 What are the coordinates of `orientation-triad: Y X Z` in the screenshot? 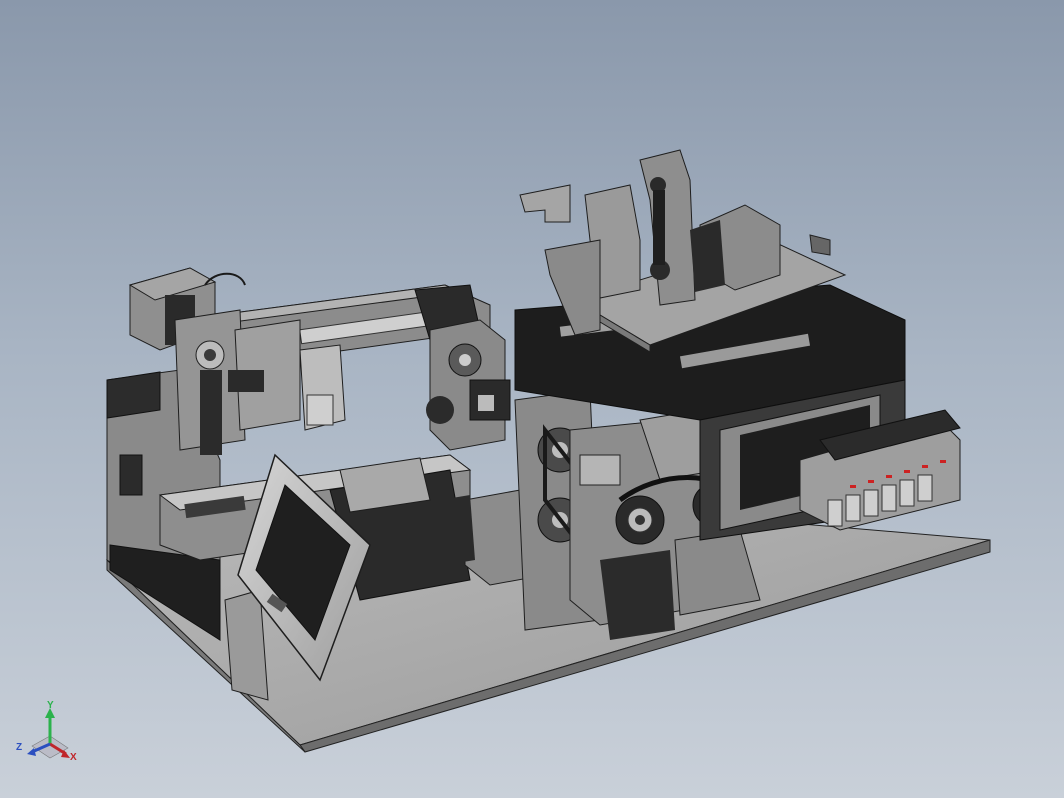 It's located at (49, 736).